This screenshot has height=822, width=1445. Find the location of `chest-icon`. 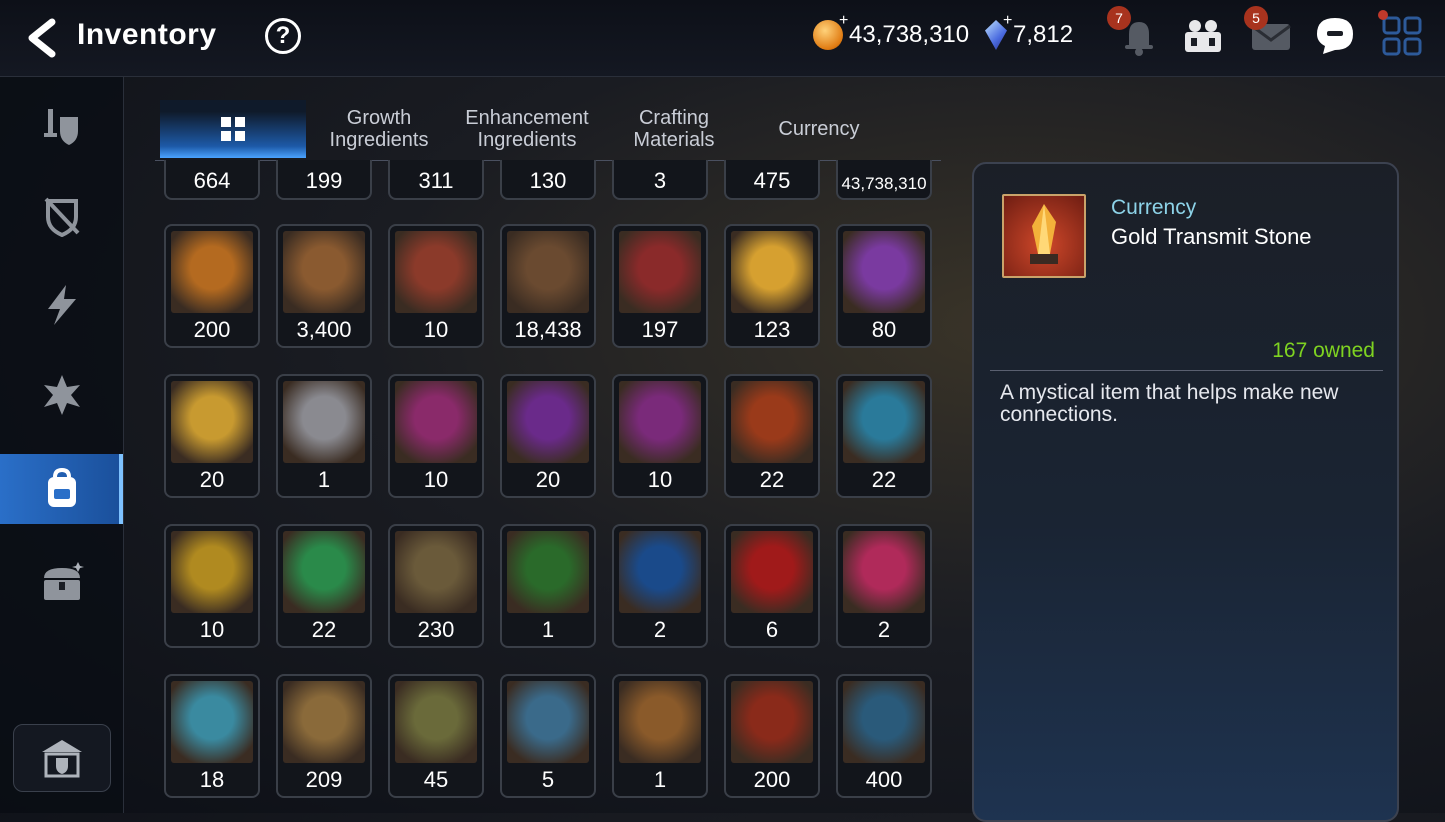

chest-icon is located at coordinates (63, 581).